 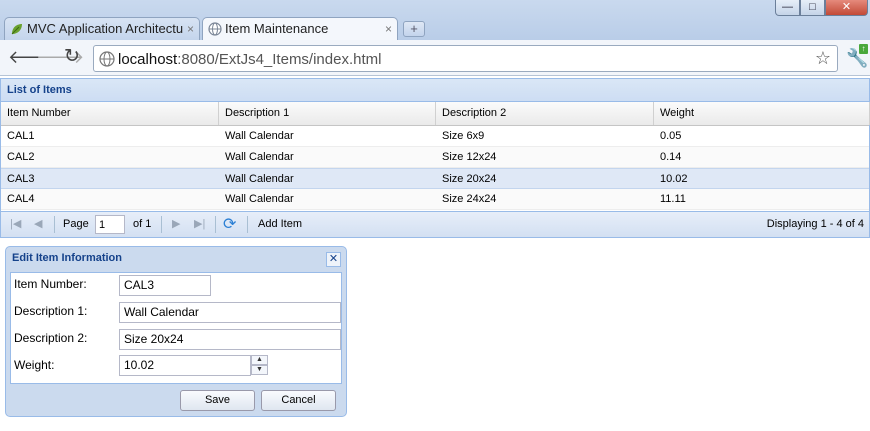 I want to click on address-bar: localhost:8080/ExtJs4_Items/index.html ☆, so click(x=465, y=58).